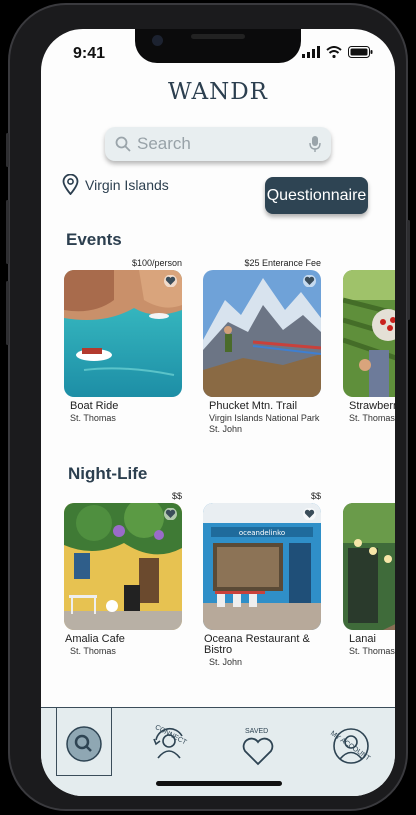  Describe the element at coordinates (257, 731) in the screenshot. I see `tab-label: SAVED` at that location.